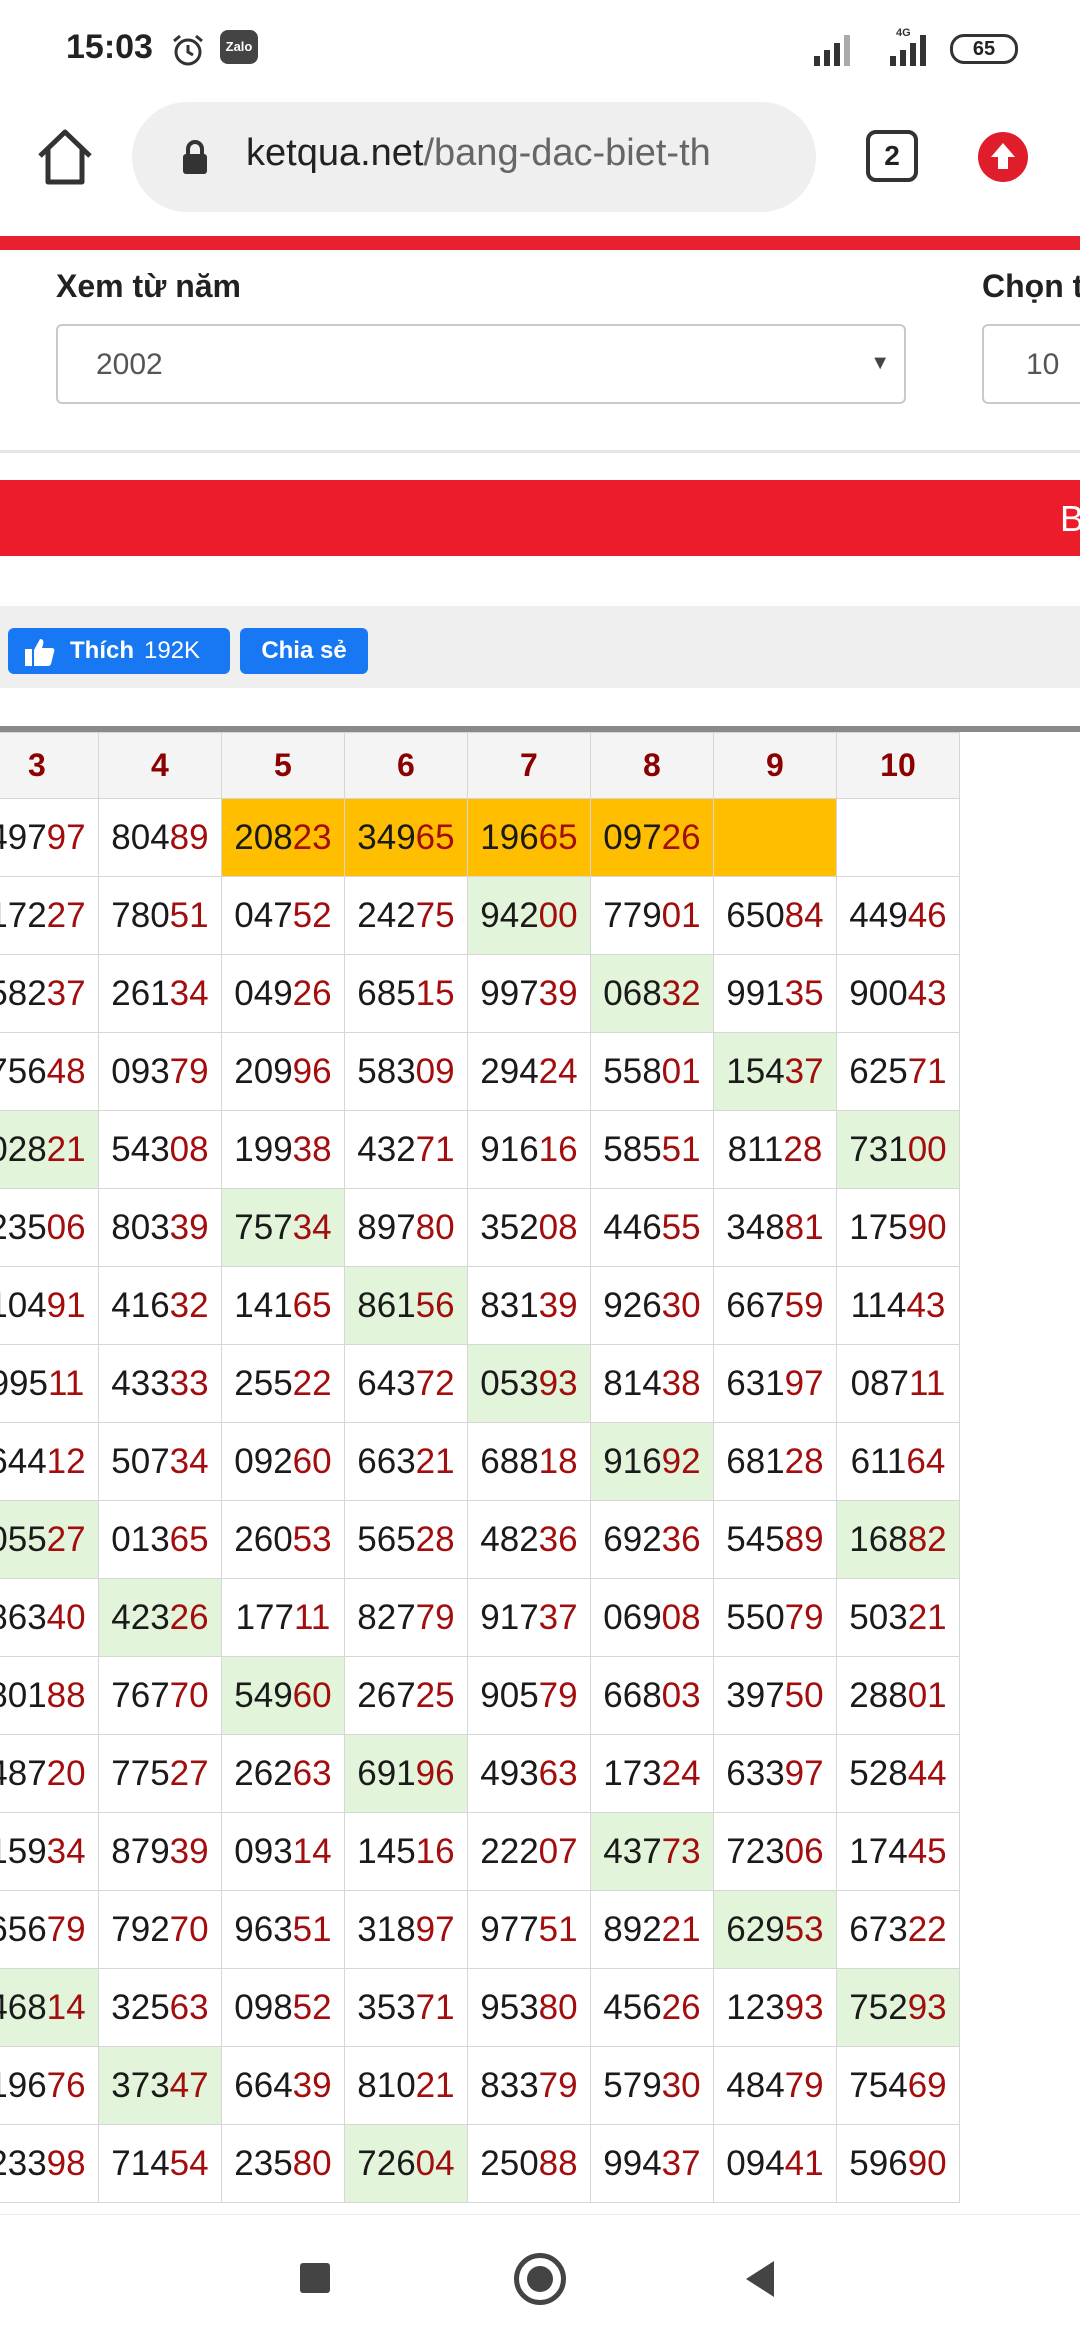  I want to click on column-header: 4, so click(159, 765).